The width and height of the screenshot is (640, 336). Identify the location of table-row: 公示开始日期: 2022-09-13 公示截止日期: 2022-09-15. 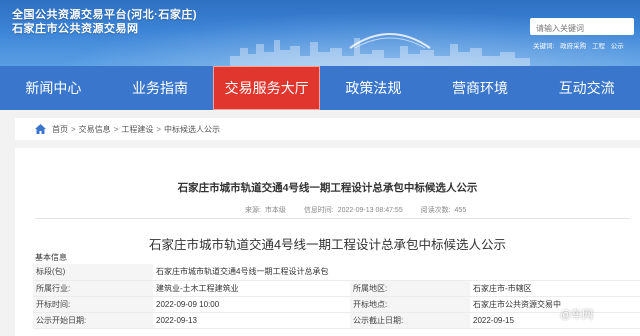
(336, 321).